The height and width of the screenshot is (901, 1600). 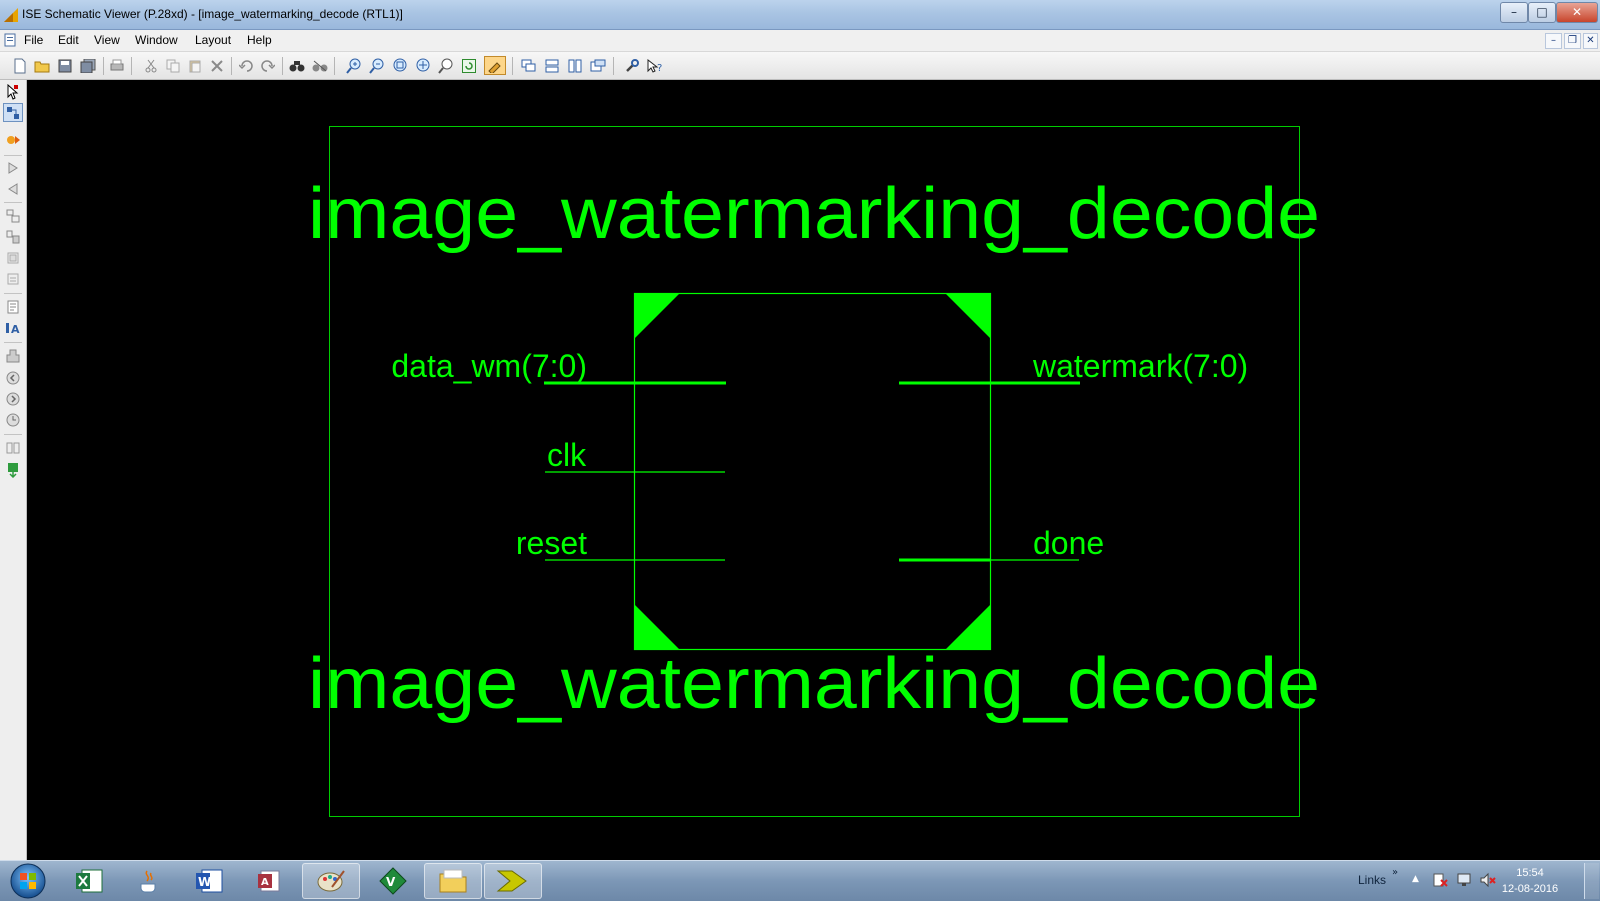 I want to click on zoom-full-icon, so click(x=400, y=65).